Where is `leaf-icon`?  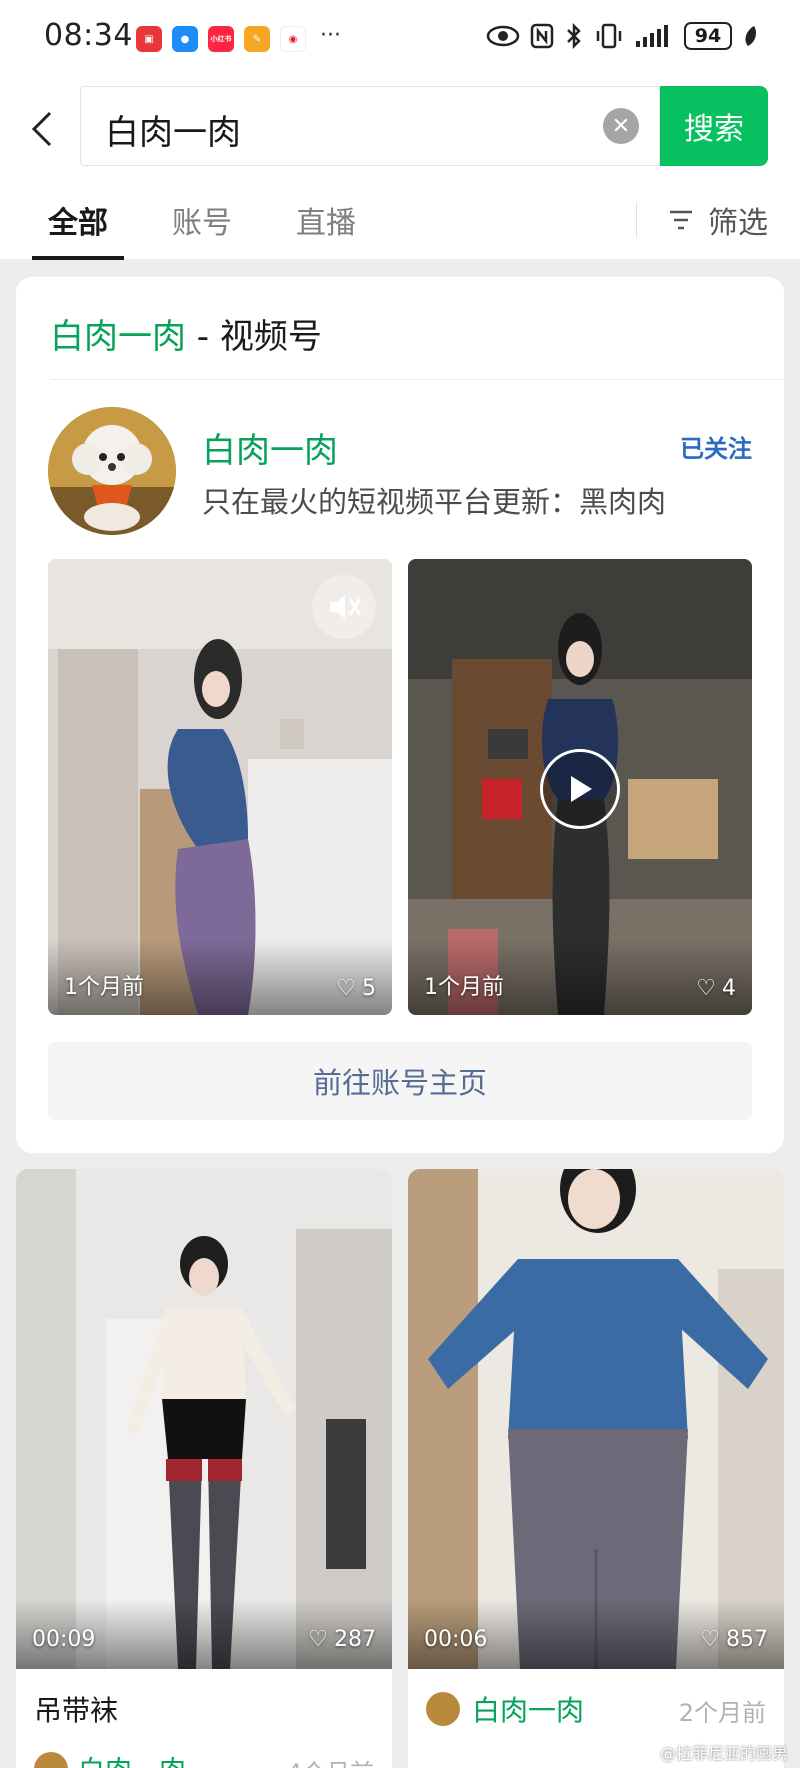
leaf-icon is located at coordinates (750, 36).